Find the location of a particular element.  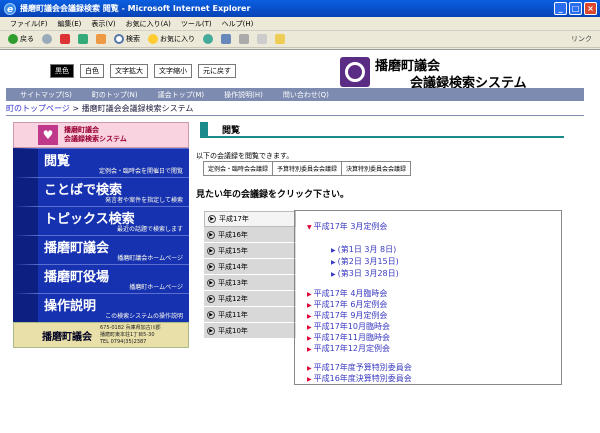

forward-button is located at coordinates (47, 39).